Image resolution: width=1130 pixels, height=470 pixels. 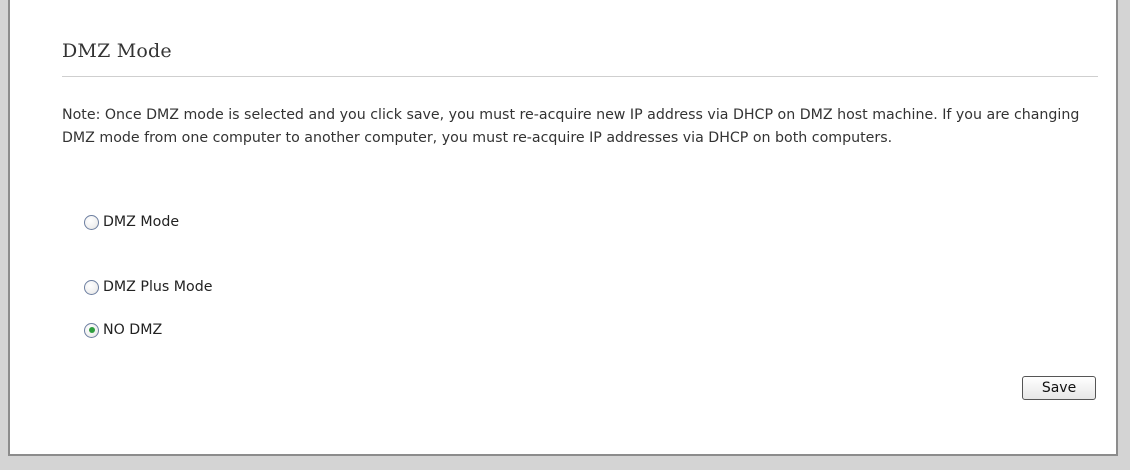 What do you see at coordinates (91, 287) in the screenshot?
I see `dmz-plus-mode-radio` at bounding box center [91, 287].